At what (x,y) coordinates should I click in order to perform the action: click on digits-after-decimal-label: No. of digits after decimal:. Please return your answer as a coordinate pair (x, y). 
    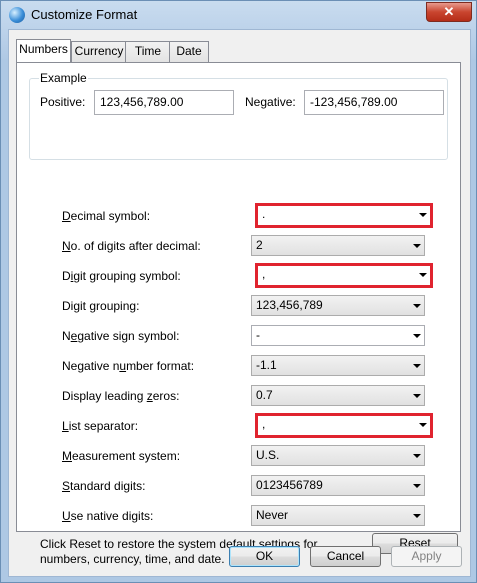
    Looking at the image, I should click on (131, 246).